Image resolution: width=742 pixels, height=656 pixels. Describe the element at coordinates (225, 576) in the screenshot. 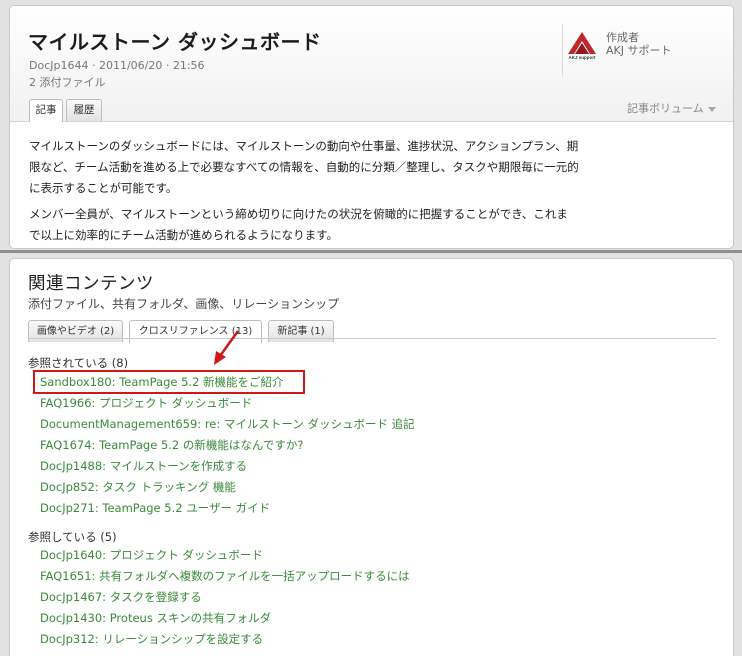

I see `list-item-link: FAQ1651: 共有フォルダへ複数のファイルを一括アップロードするには` at that location.